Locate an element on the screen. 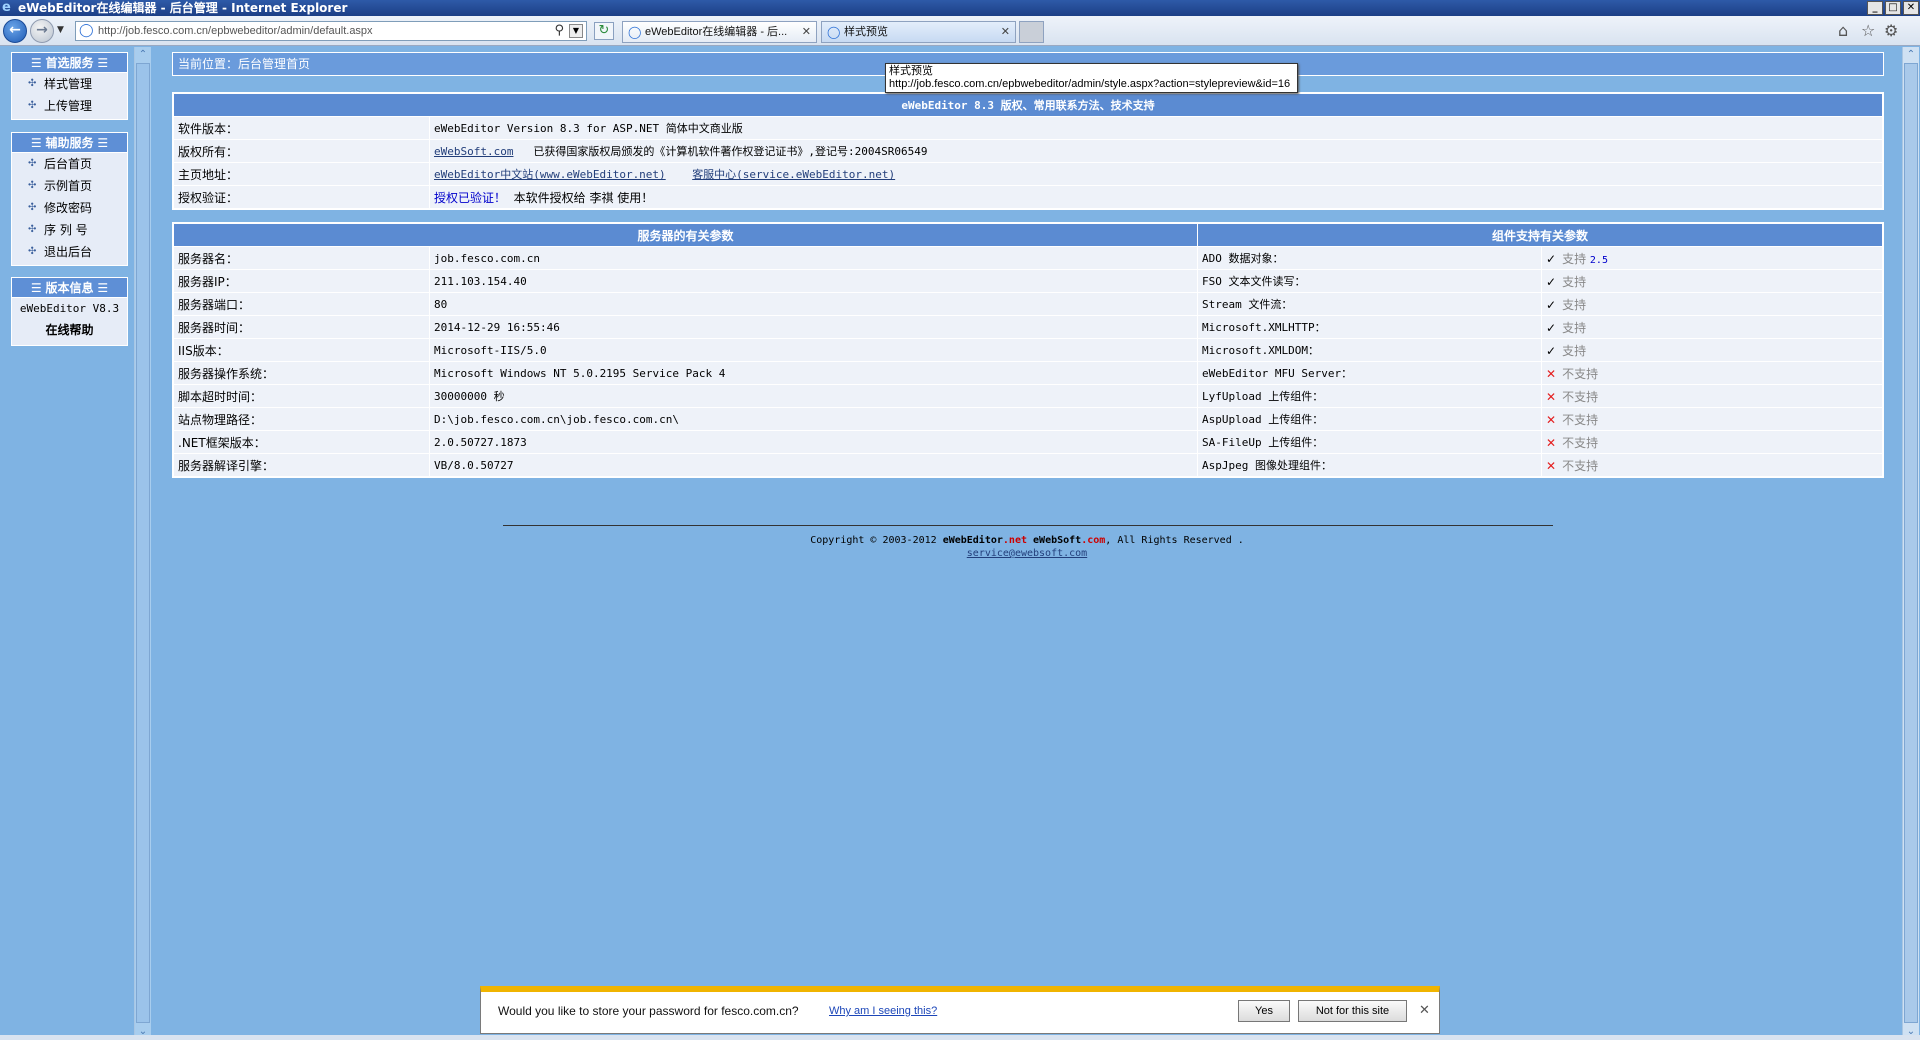 This screenshot has width=1920, height=1040. check-icon: ✓ is located at coordinates (1551, 304).